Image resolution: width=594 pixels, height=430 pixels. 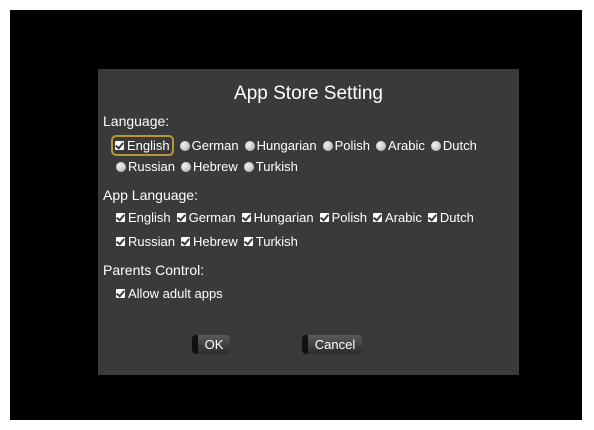 What do you see at coordinates (346, 145) in the screenshot?
I see `language-option-polish: Polish` at bounding box center [346, 145].